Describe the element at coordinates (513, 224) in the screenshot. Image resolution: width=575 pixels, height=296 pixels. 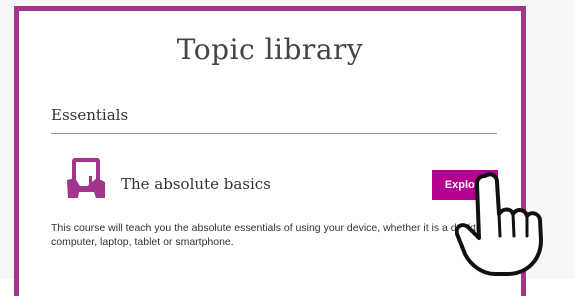
I see `pointing-hand-cursor-icon` at that location.